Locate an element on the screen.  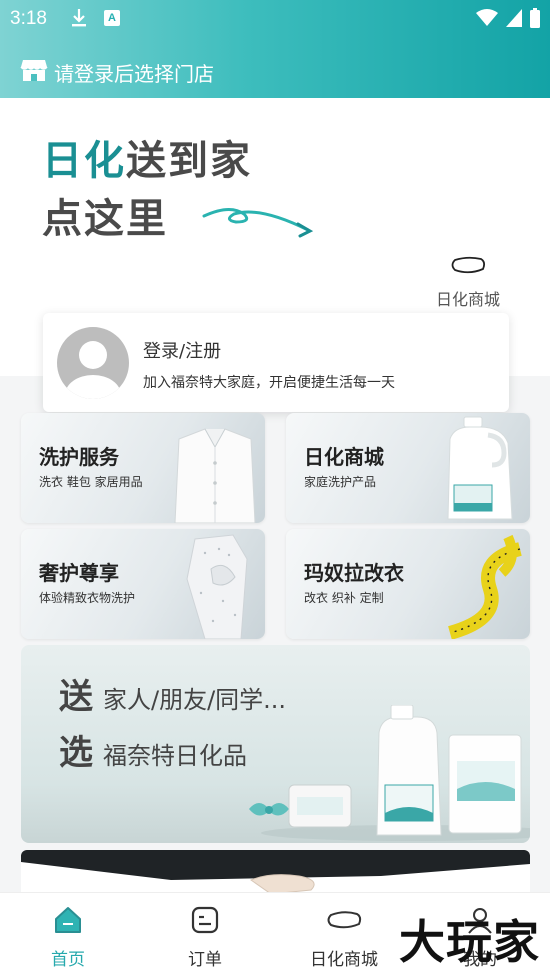
shirt-image is located at coordinates (215, 475).